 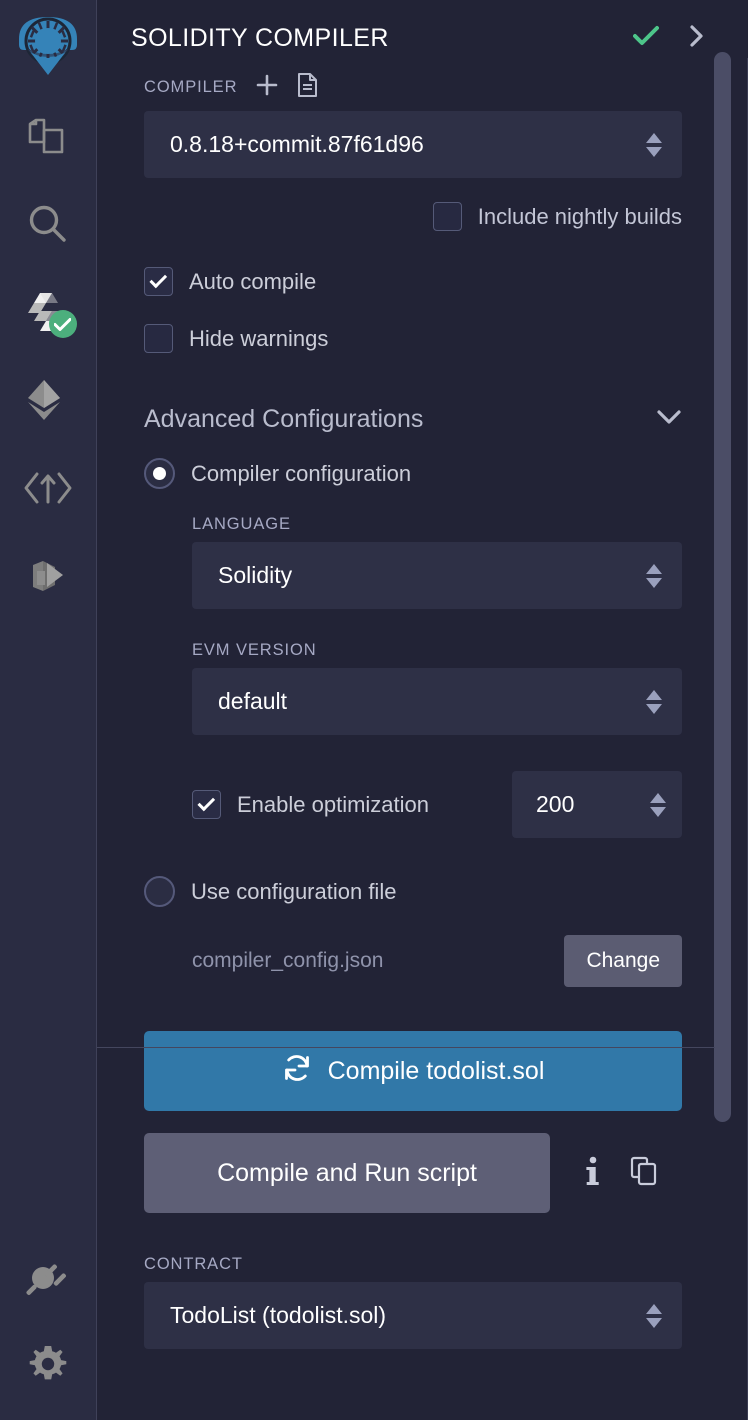 I want to click on evm-version-select: default, so click(x=437, y=701).